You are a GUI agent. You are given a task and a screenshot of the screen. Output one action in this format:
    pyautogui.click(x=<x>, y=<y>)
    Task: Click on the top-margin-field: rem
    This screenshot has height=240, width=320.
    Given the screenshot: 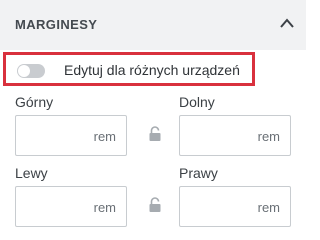 What is the action you would take?
    pyautogui.click(x=71, y=135)
    